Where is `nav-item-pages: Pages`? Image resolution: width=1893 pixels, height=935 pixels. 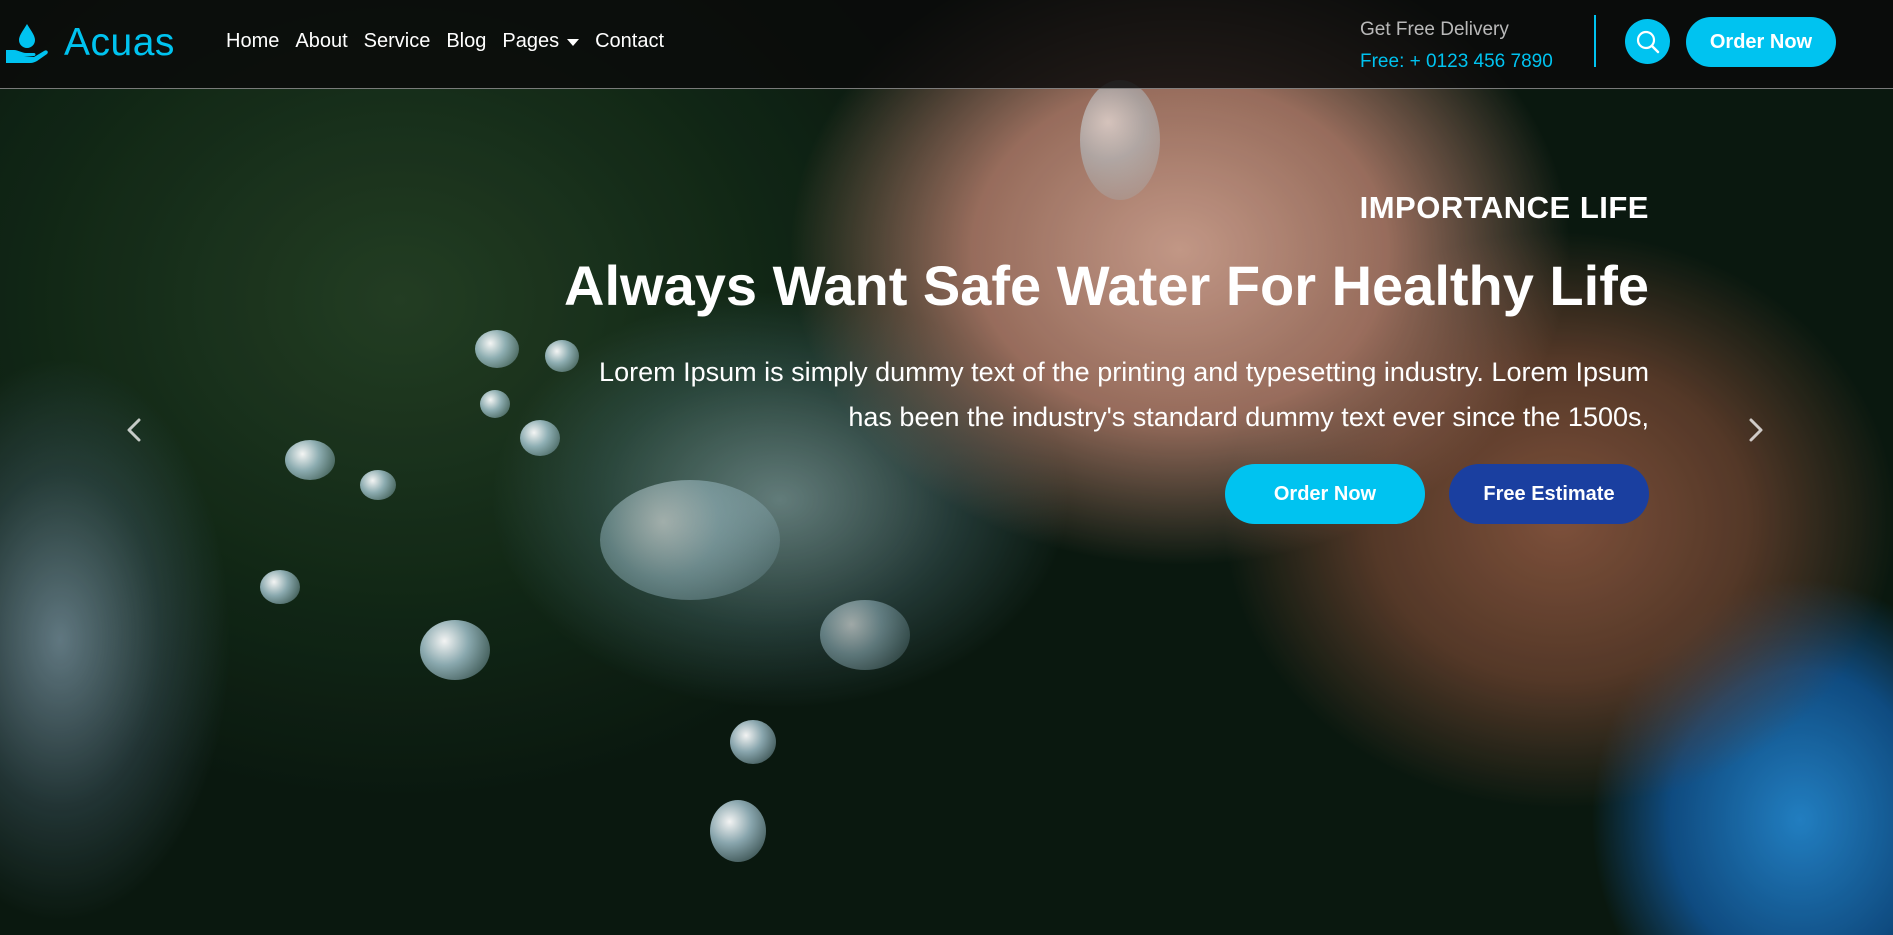
nav-item-pages: Pages is located at coordinates (541, 41).